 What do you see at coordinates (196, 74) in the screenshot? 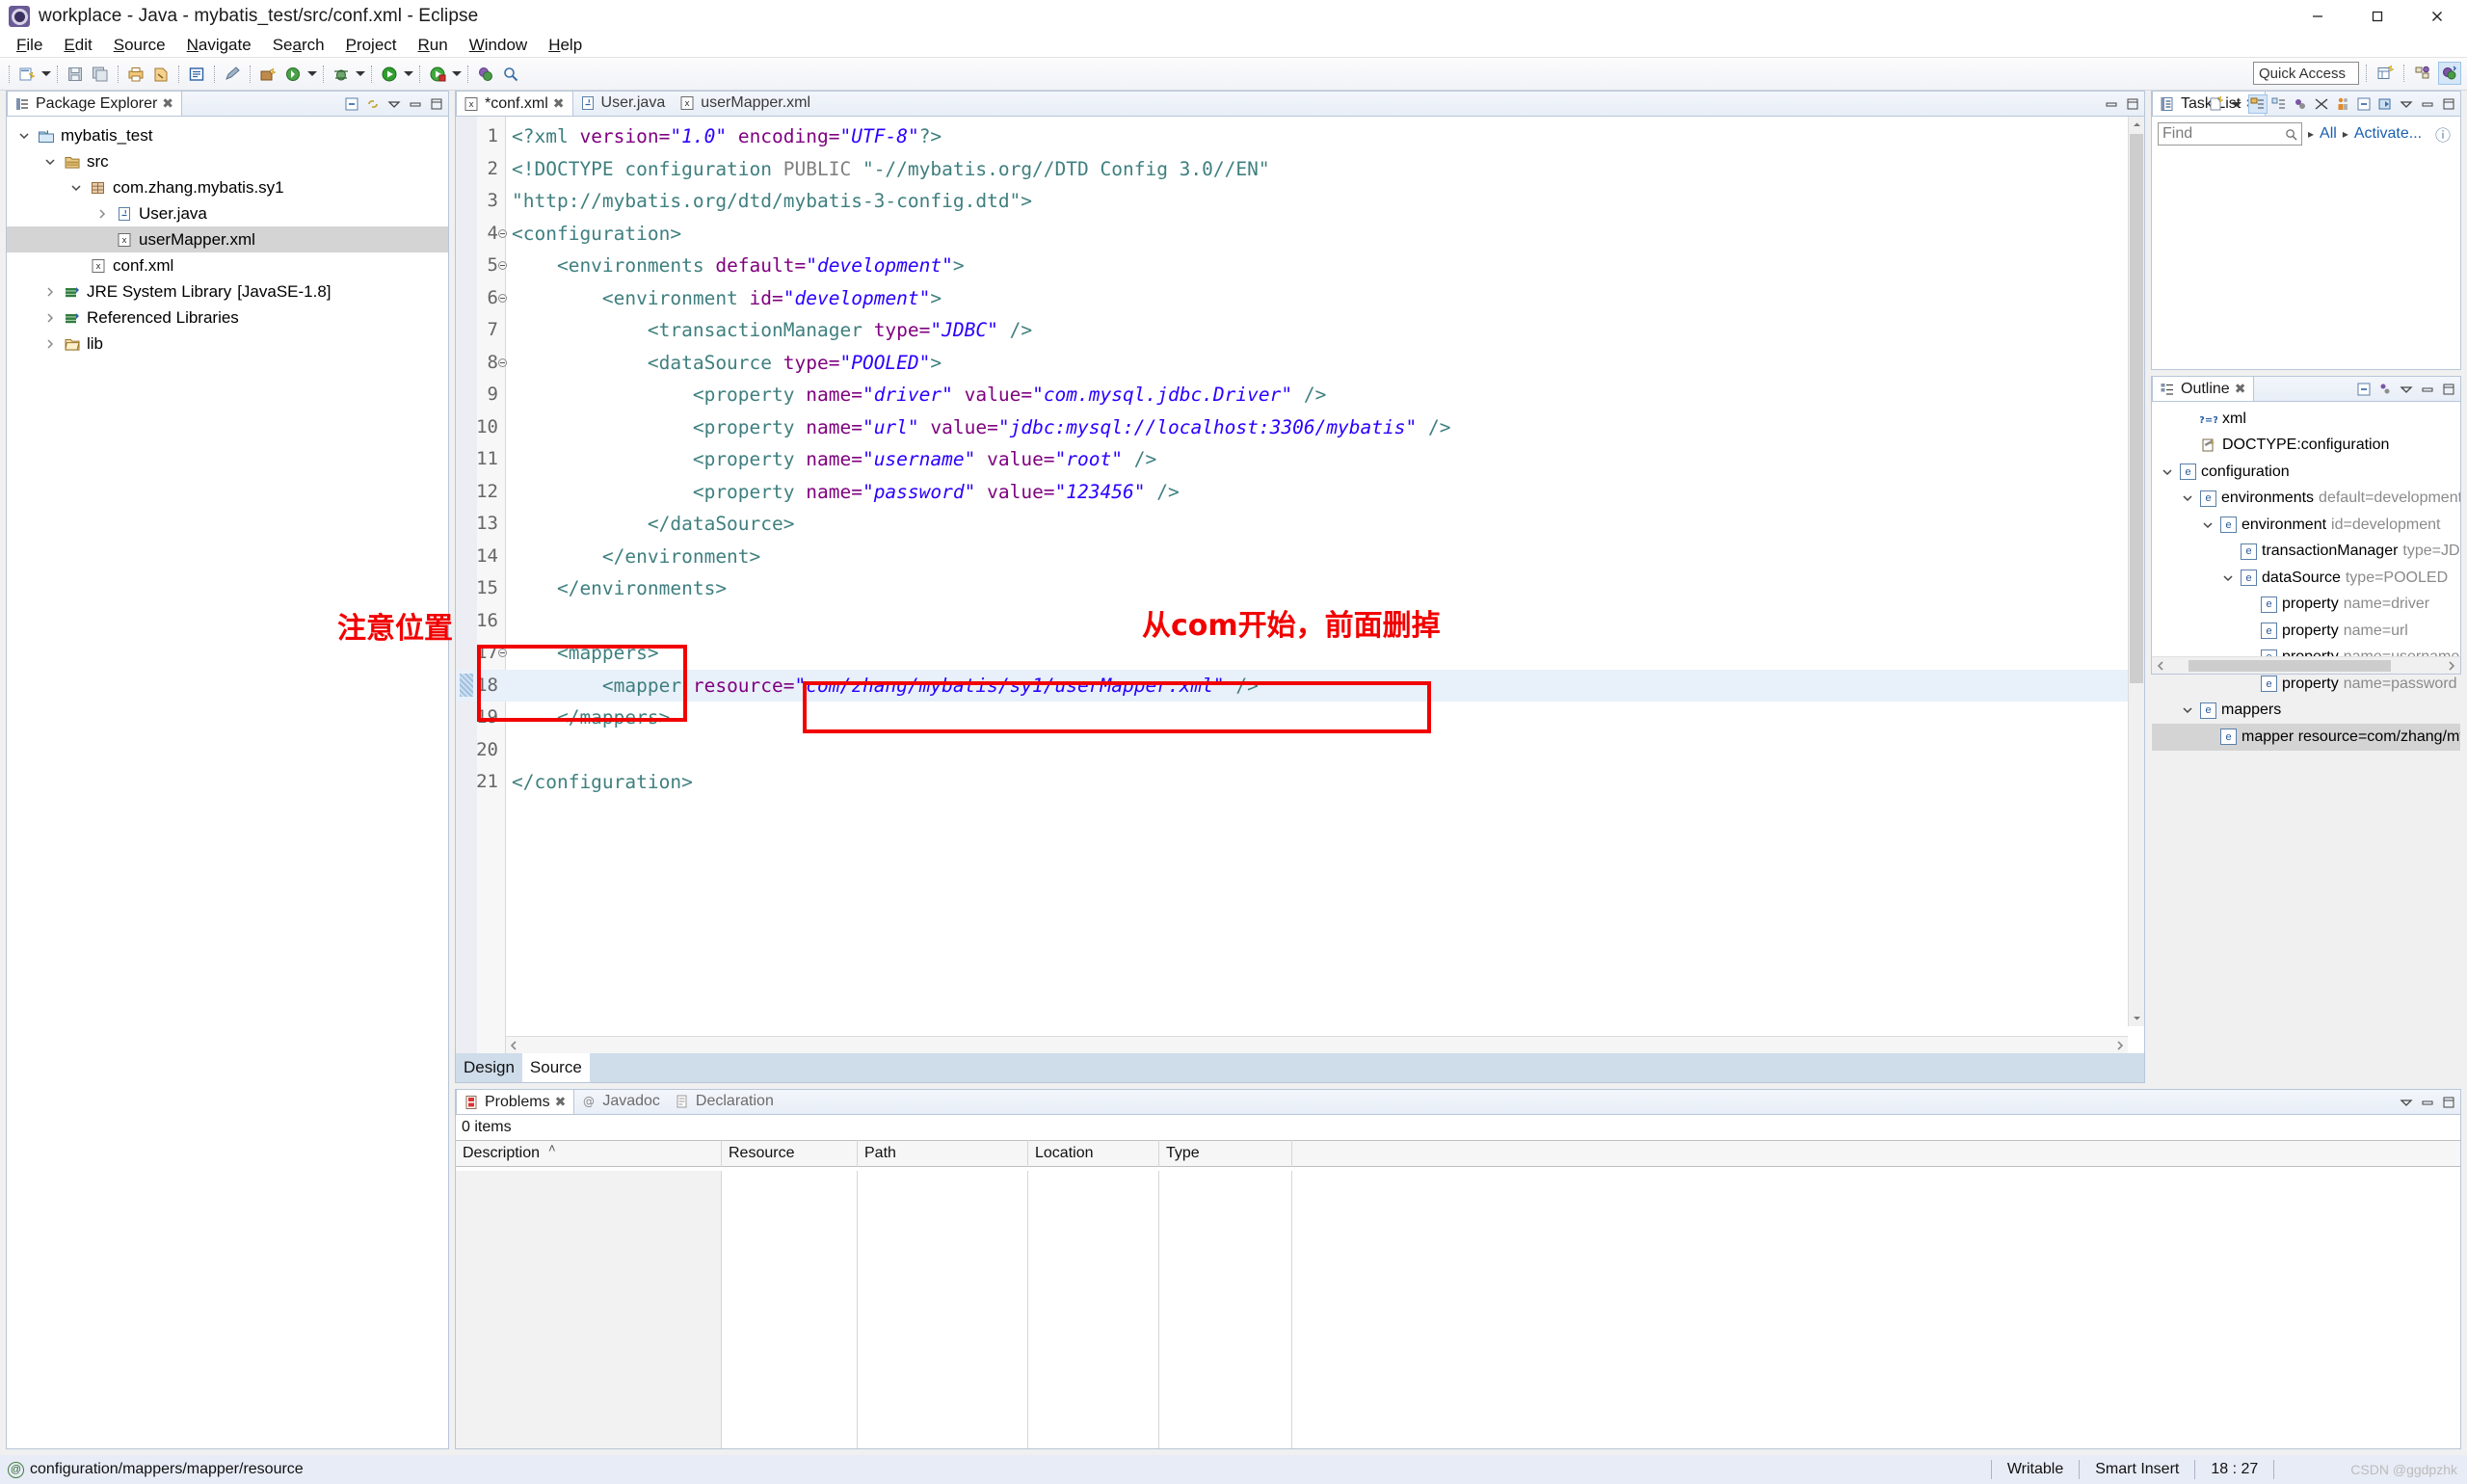
I see `toggle-markoccurrences-icon` at bounding box center [196, 74].